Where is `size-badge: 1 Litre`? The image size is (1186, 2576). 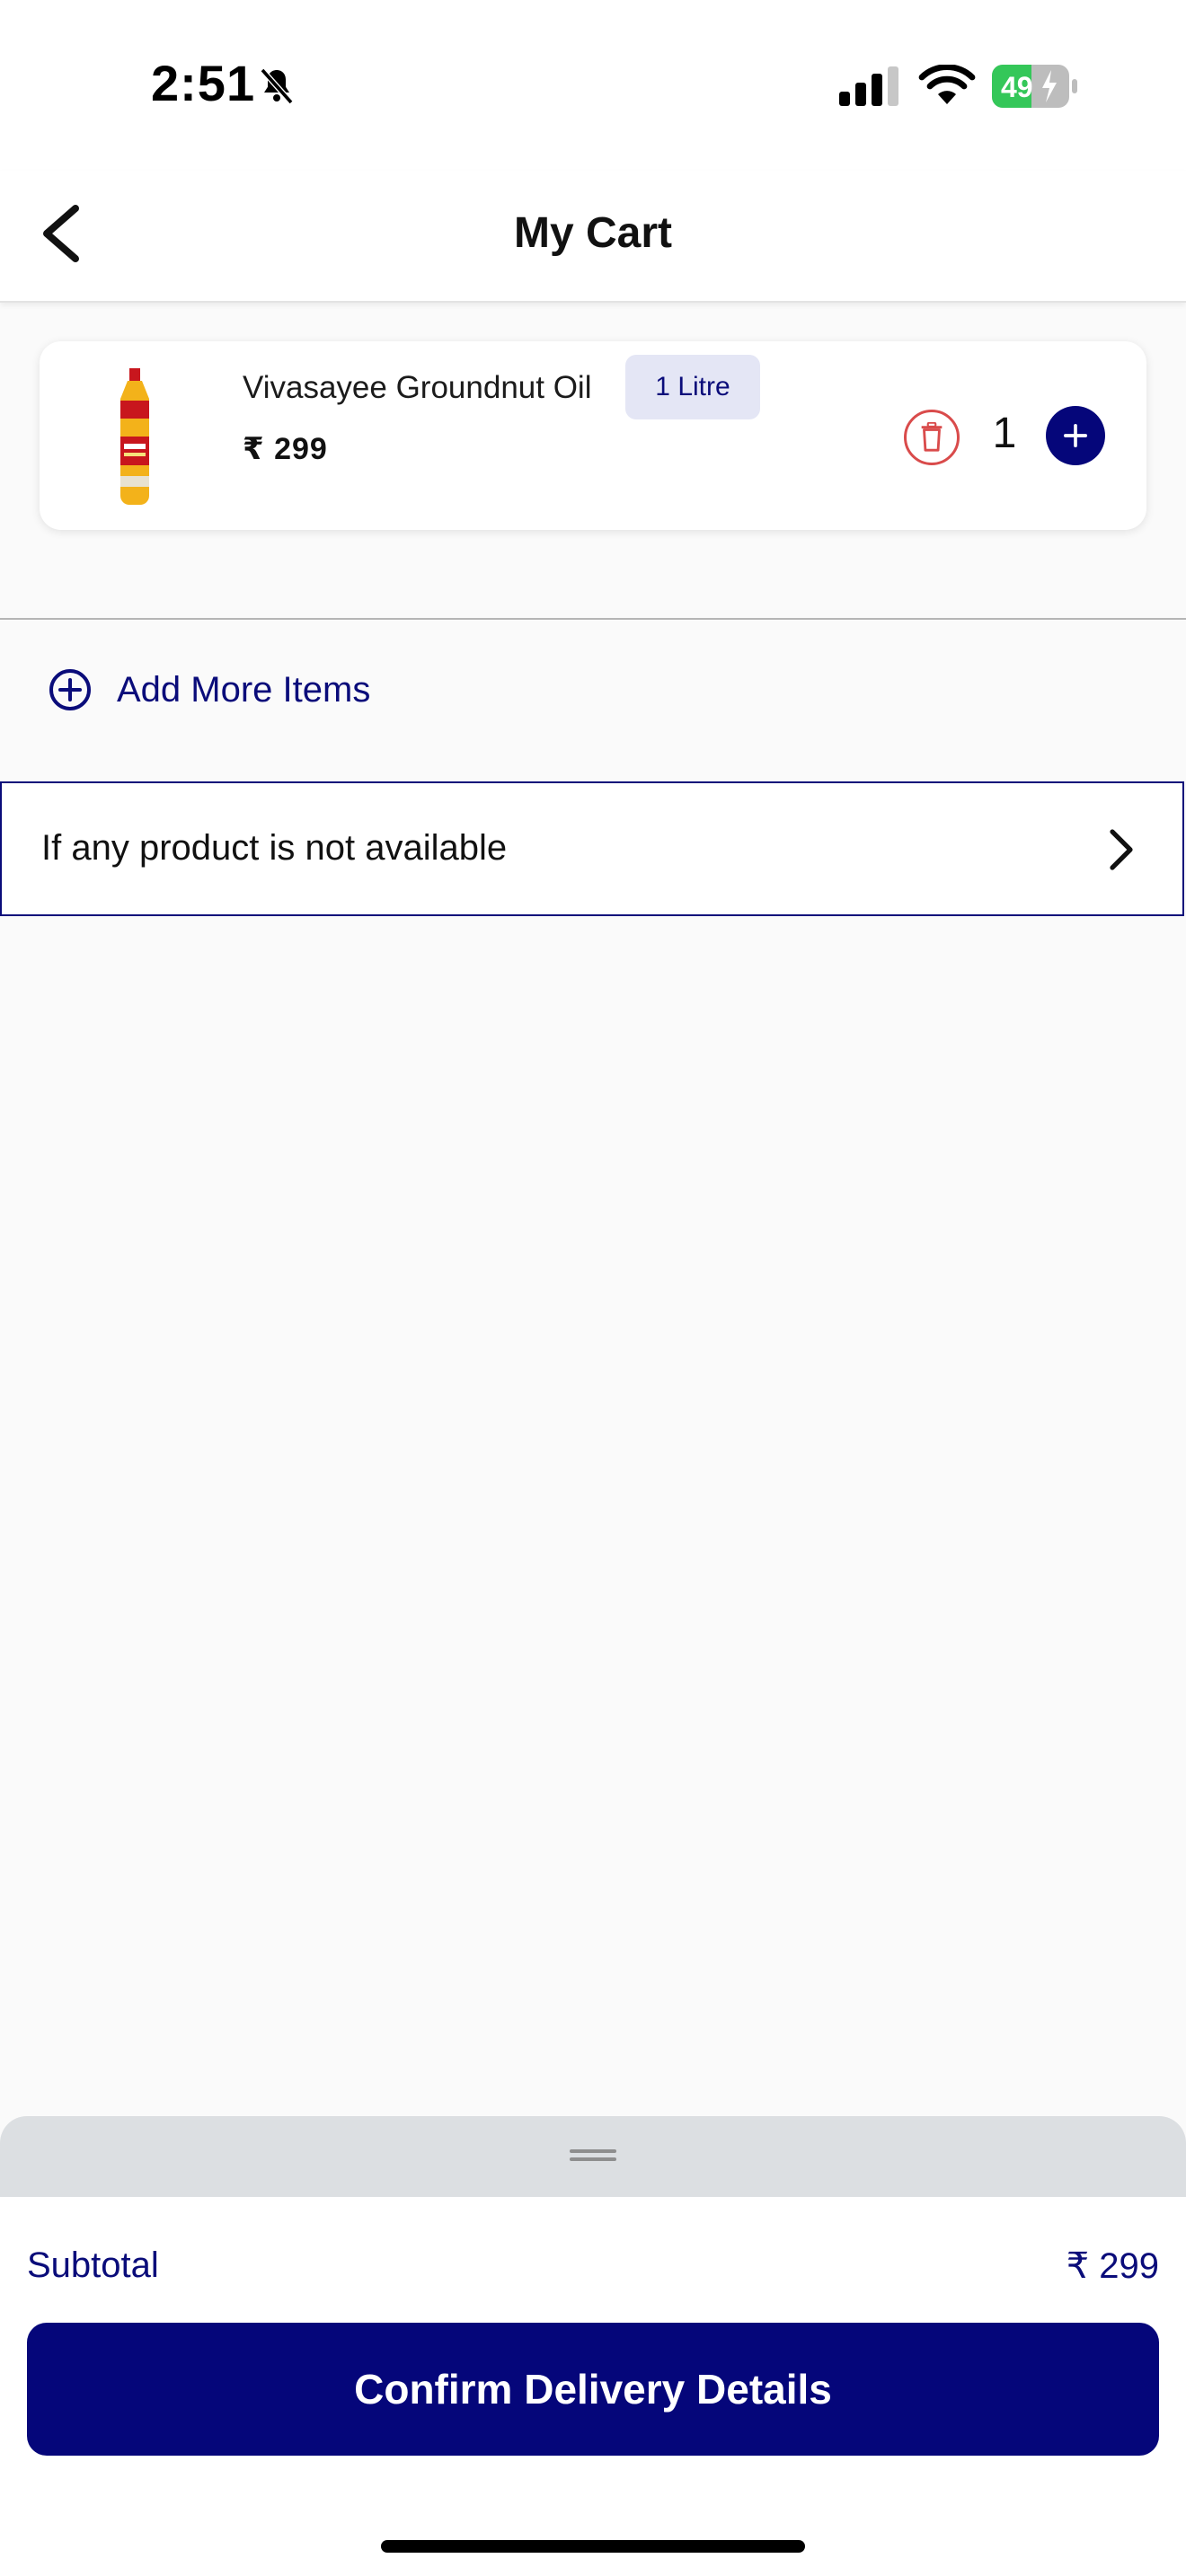 size-badge: 1 Litre is located at coordinates (692, 387).